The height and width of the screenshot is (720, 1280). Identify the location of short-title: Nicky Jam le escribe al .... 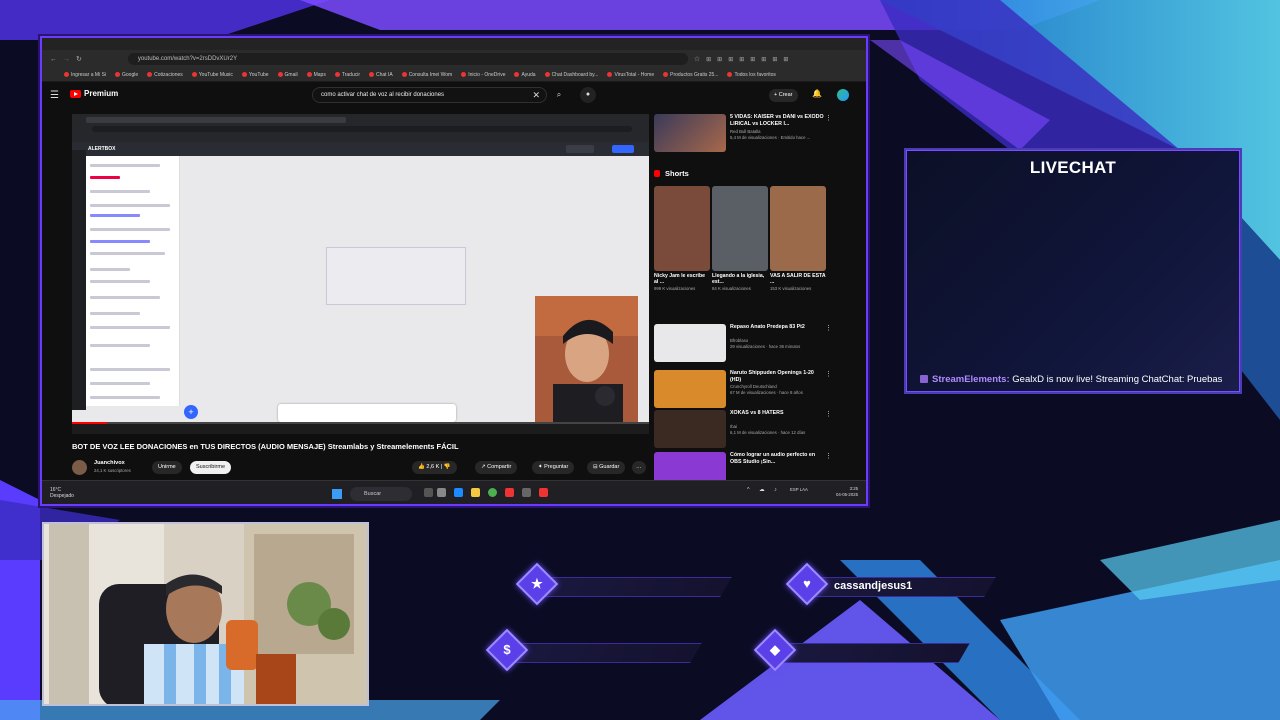
(682, 279).